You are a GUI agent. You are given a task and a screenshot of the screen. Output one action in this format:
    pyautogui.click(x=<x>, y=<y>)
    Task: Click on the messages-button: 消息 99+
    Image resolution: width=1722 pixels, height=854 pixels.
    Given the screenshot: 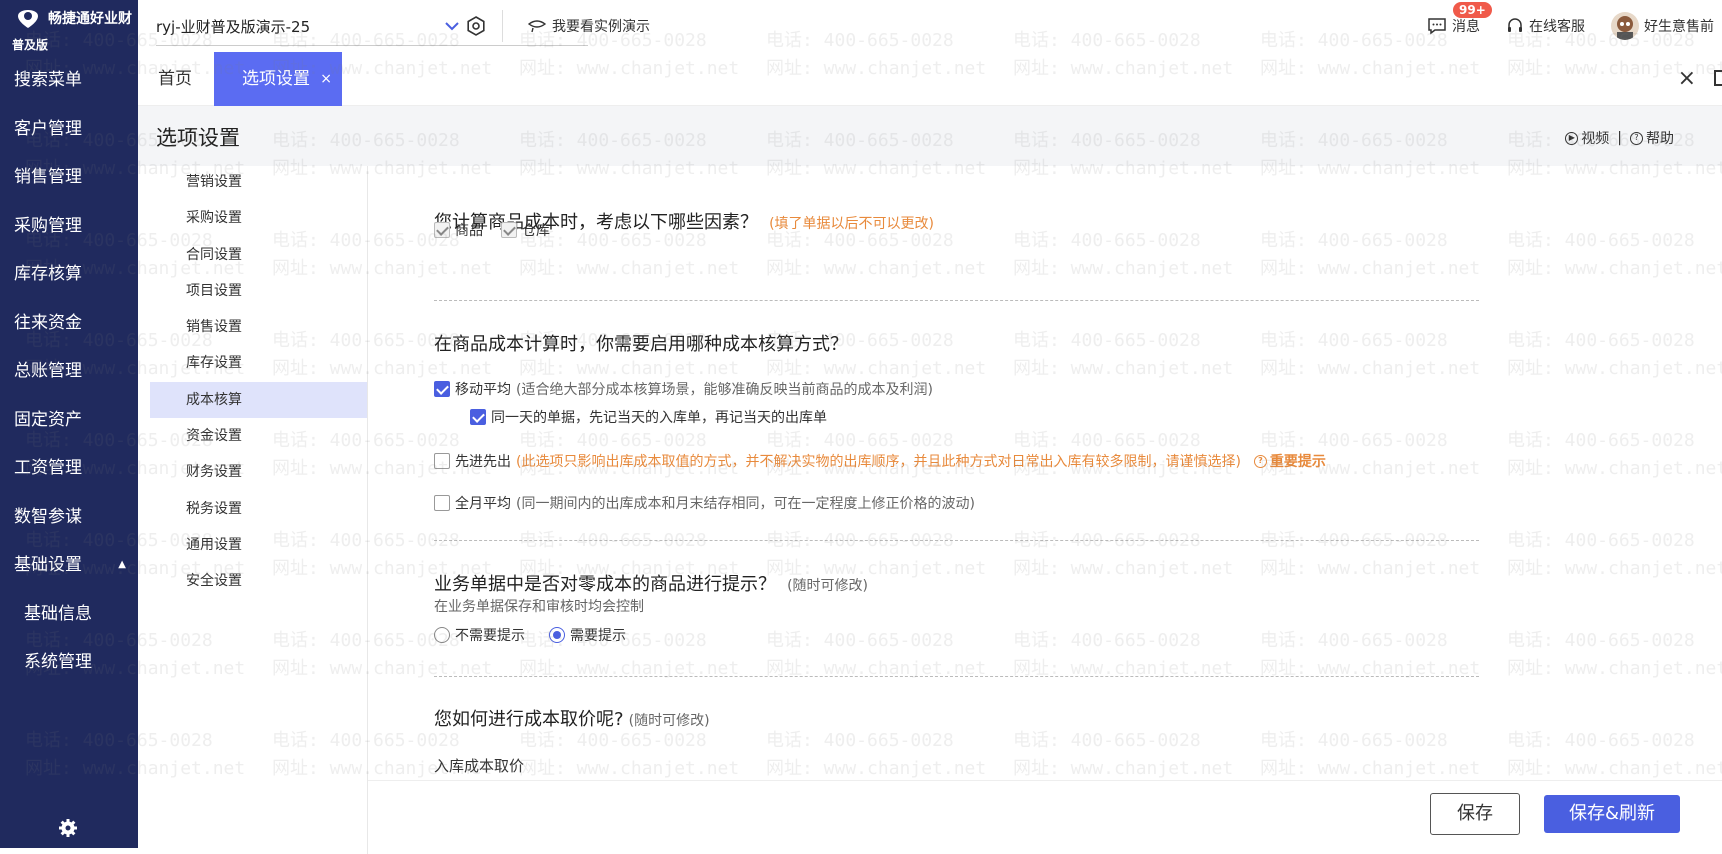 What is the action you would take?
    pyautogui.click(x=1459, y=19)
    